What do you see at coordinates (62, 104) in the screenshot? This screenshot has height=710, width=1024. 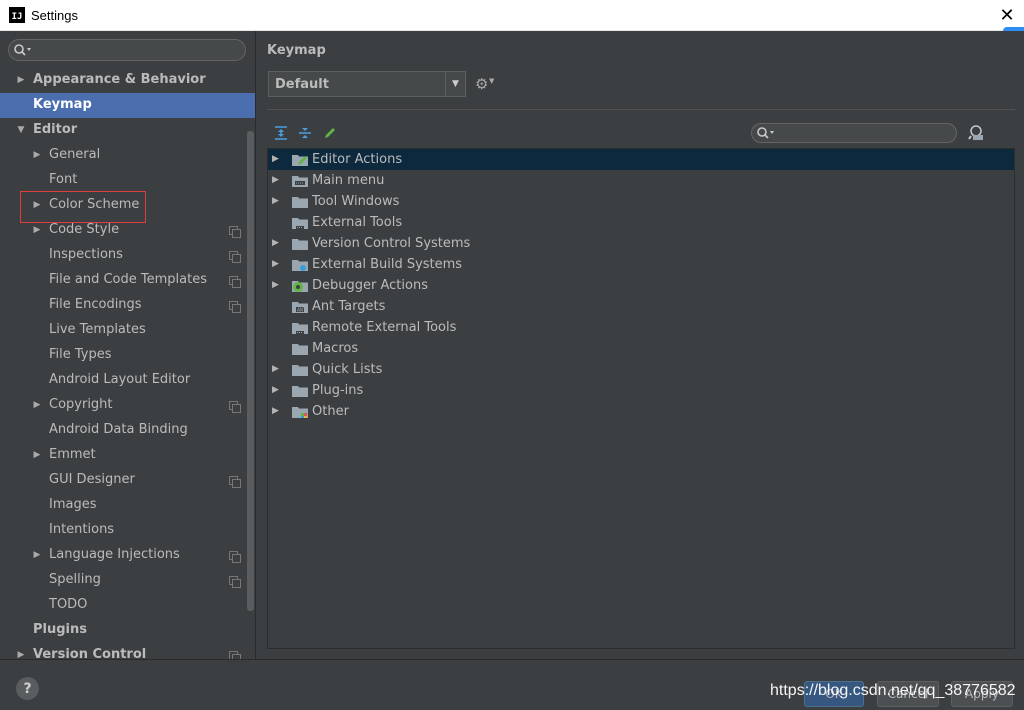 I see `sidebar-item-label: Keymap` at bounding box center [62, 104].